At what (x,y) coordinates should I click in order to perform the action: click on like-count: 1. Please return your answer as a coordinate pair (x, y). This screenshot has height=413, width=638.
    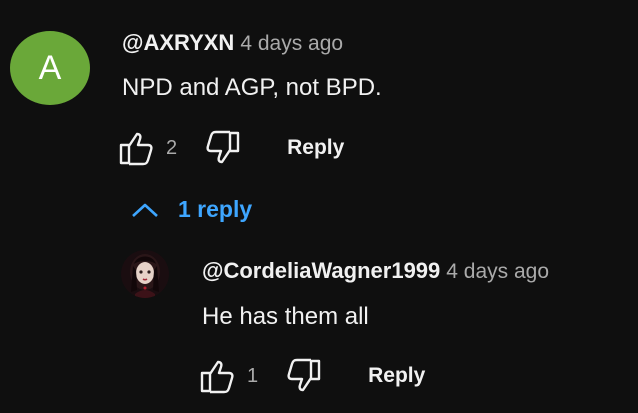
    Looking at the image, I should click on (253, 375).